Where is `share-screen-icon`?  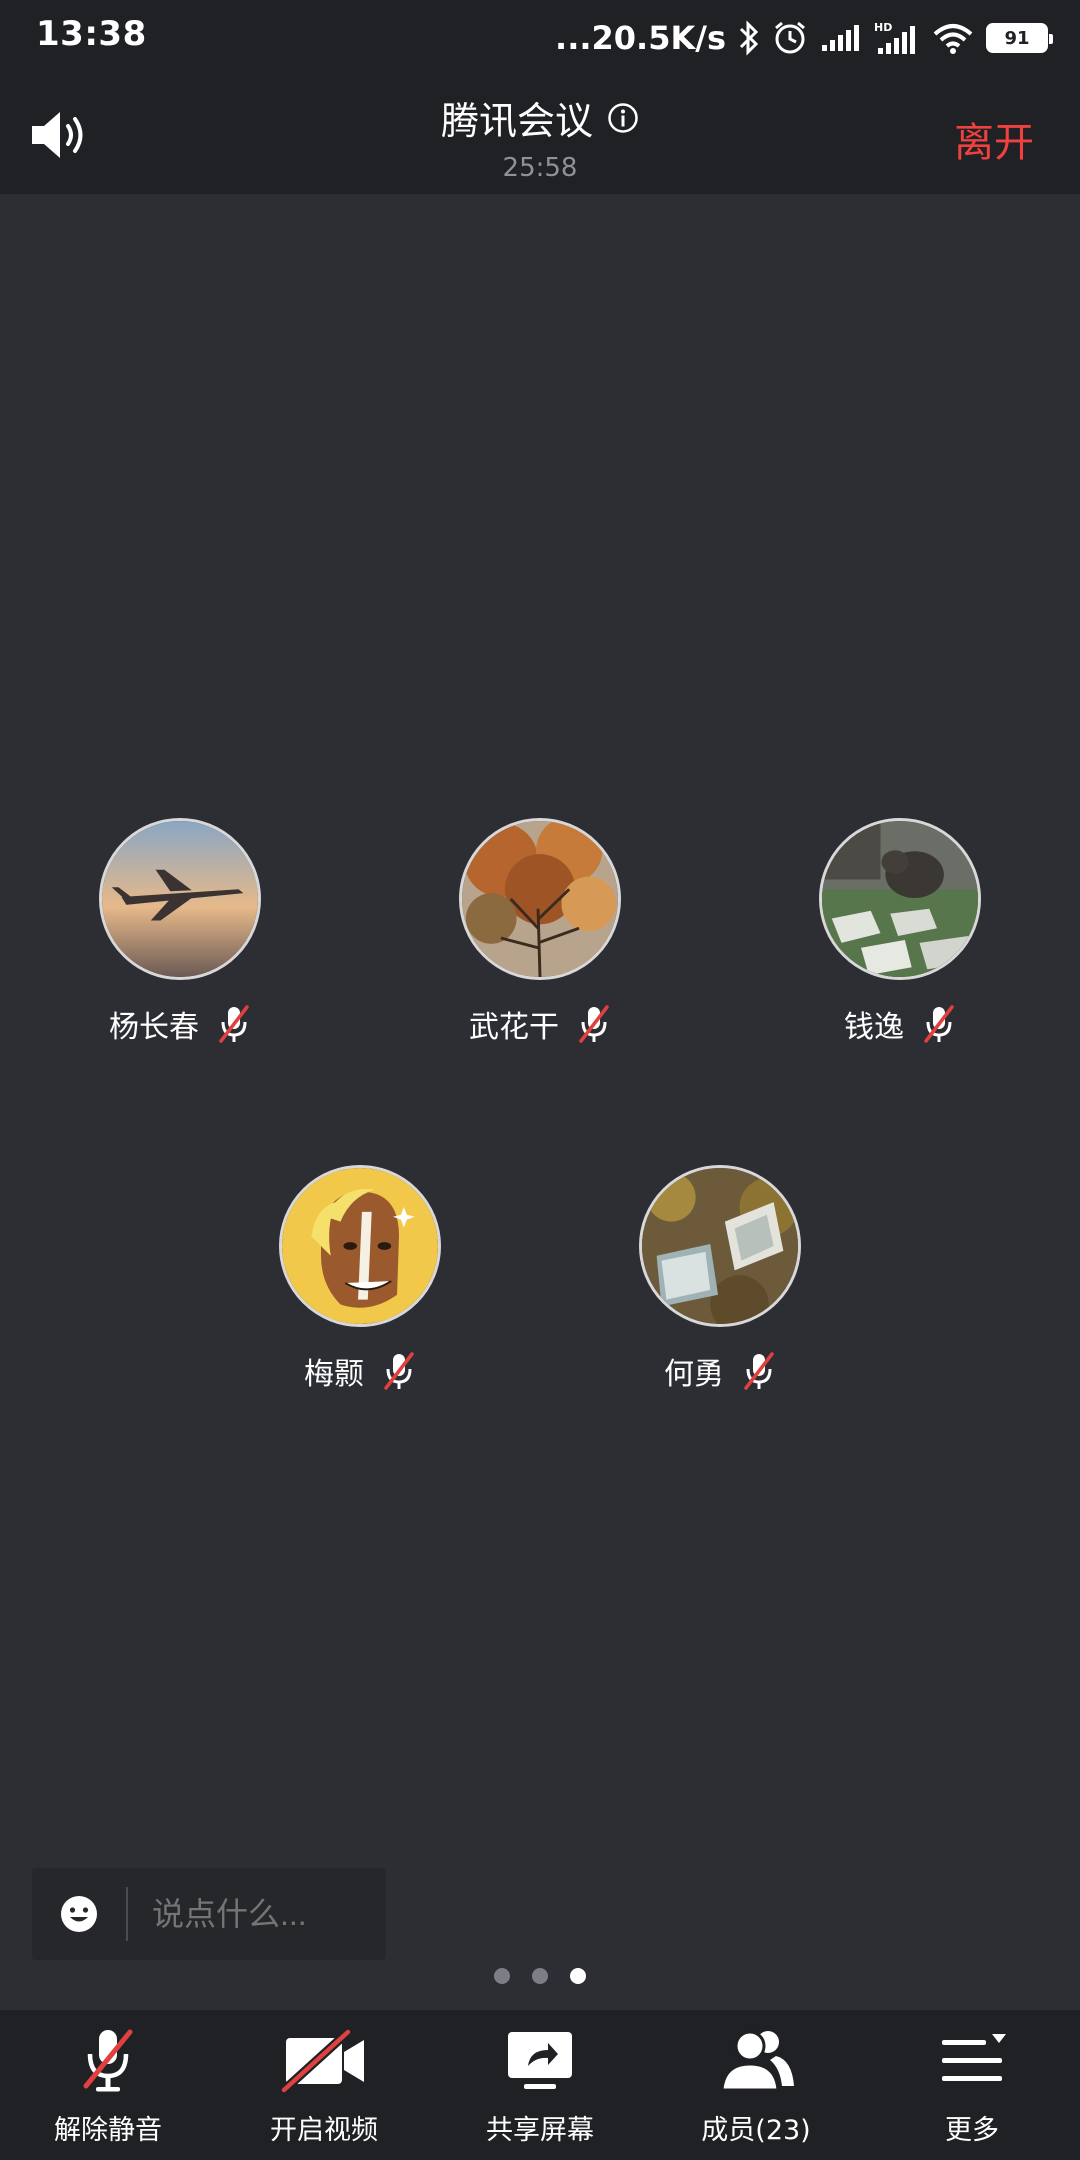 share-screen-icon is located at coordinates (540, 2060).